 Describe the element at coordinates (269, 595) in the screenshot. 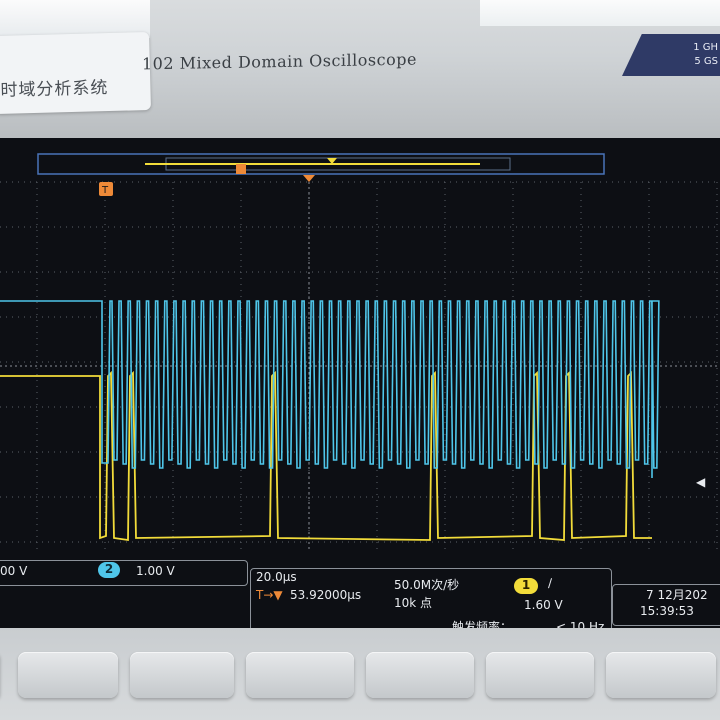

I see `trigger-delay-icon: T→▼` at that location.